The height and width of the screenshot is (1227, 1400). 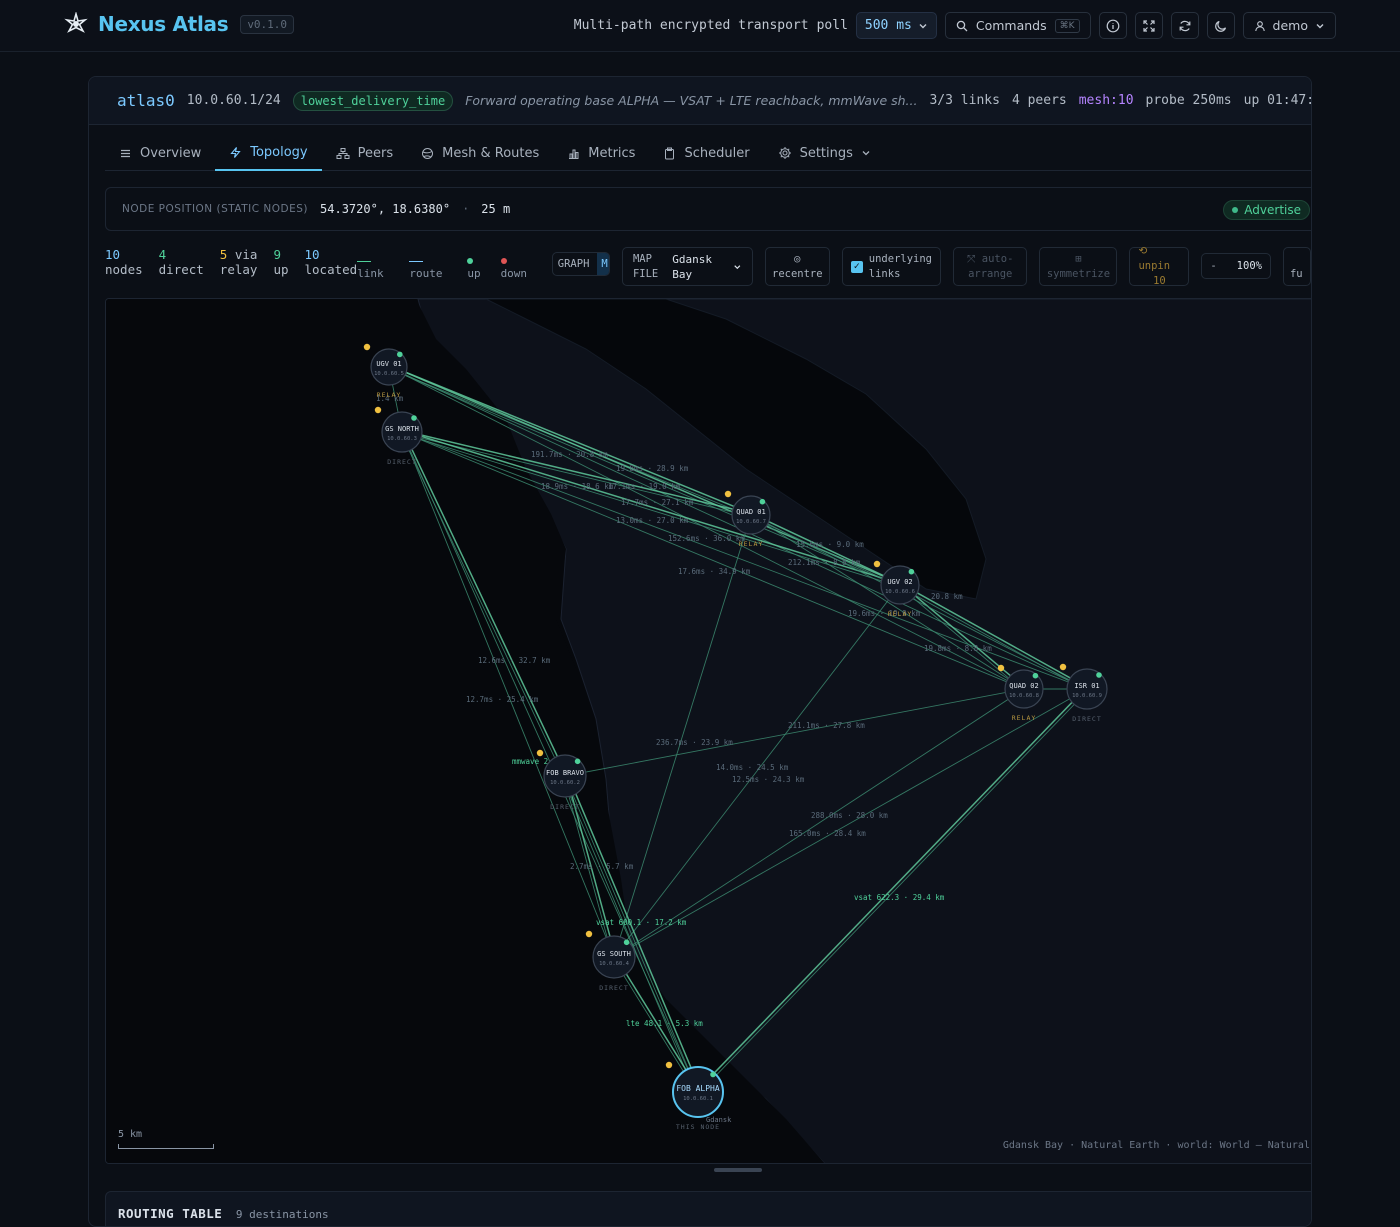 What do you see at coordinates (1078, 273) in the screenshot?
I see `symmetrize-label: symmetrize` at bounding box center [1078, 273].